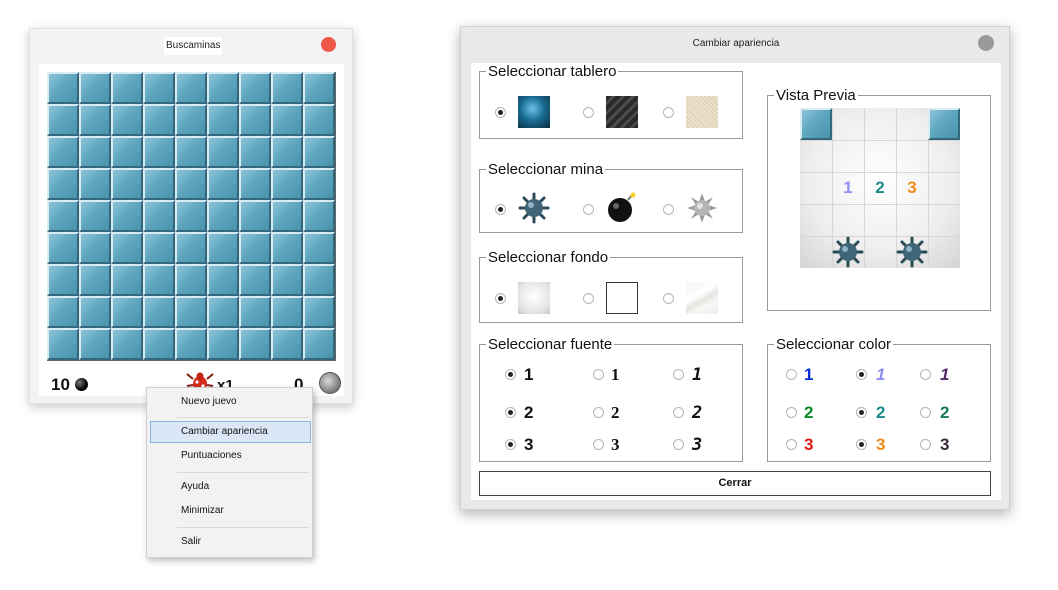 The height and width of the screenshot is (590, 1058). Describe the element at coordinates (230, 456) in the screenshot. I see `menu-item-scores: Puntuaciones` at that location.